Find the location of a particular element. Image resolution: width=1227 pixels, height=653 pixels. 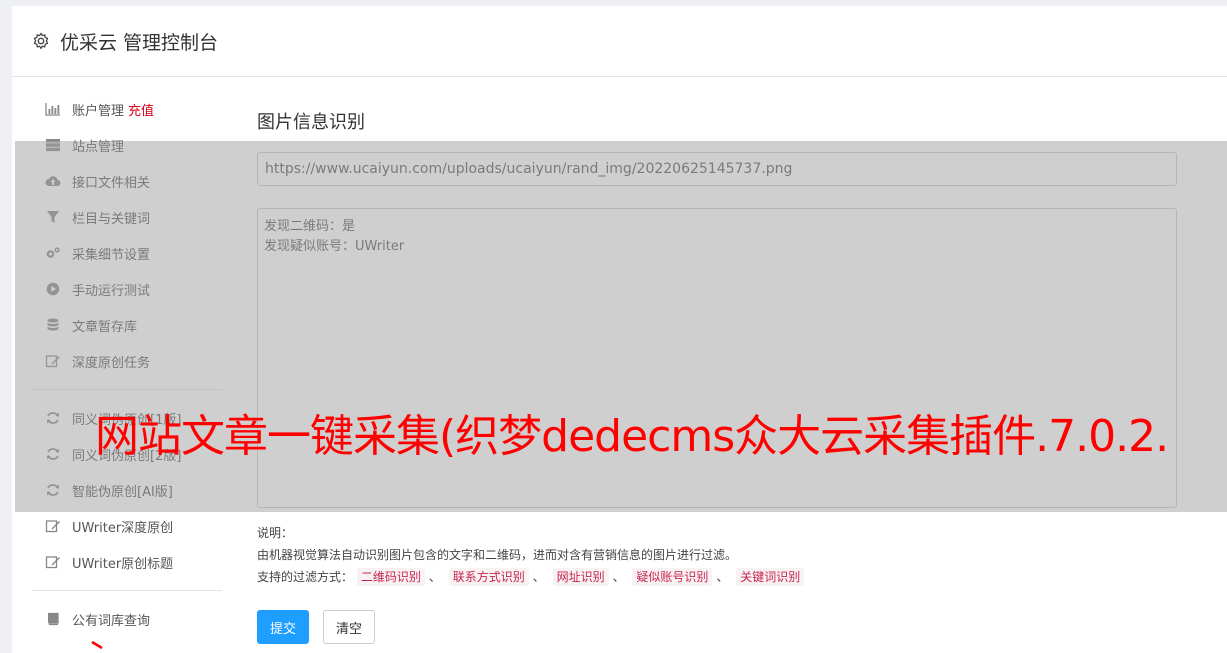

sidebar-item-synonym-v1: 同义词伪原创[1版] is located at coordinates (127, 418).